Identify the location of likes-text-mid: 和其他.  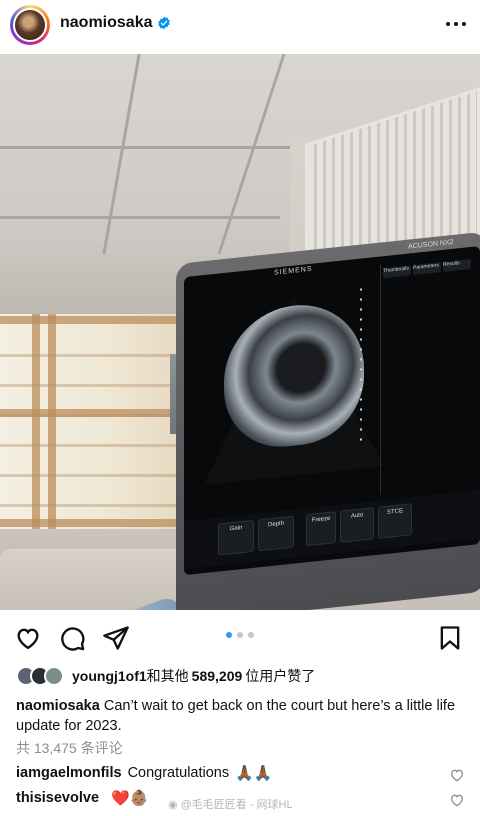
(167, 676).